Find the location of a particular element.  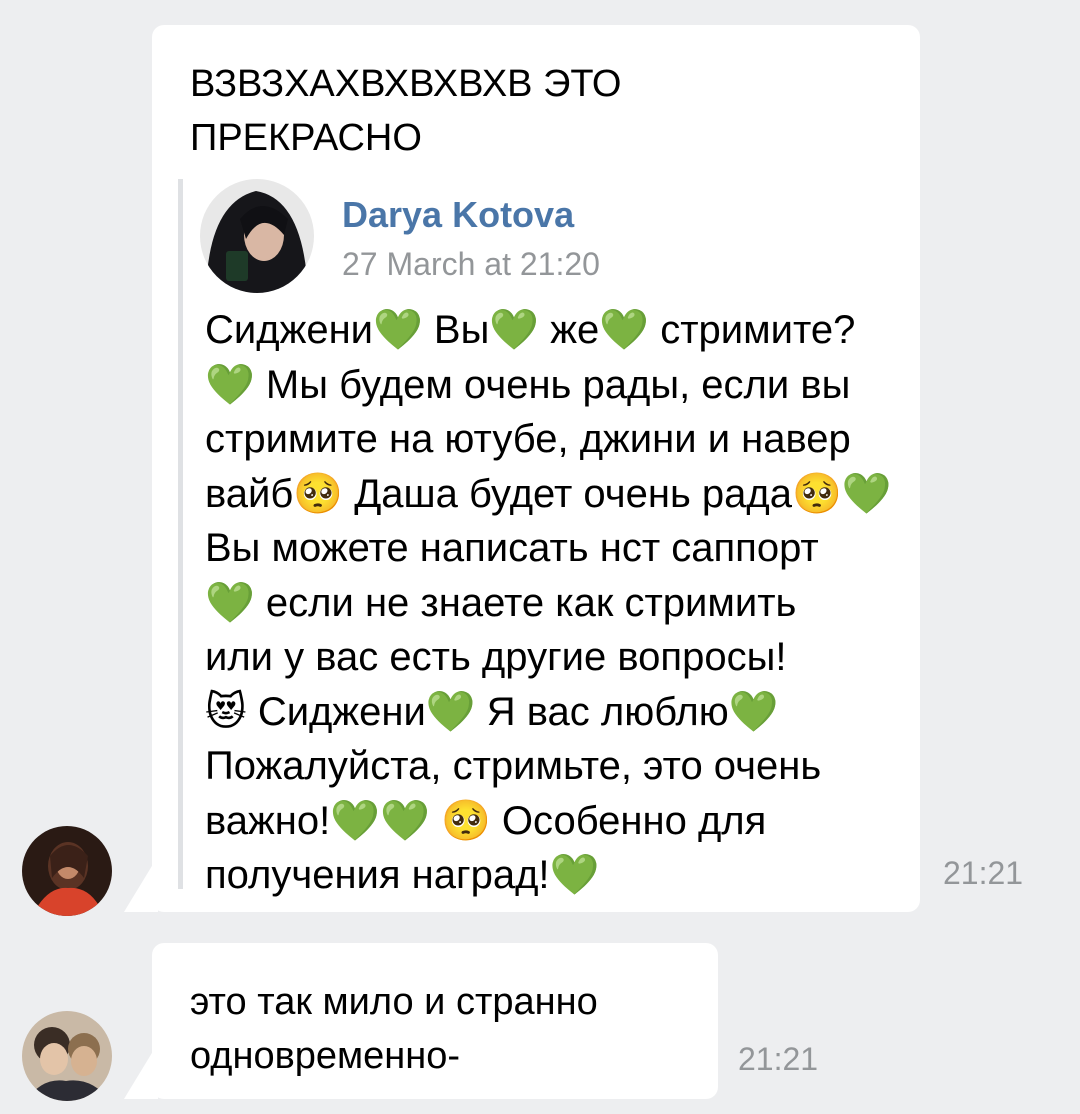

message-bubble: это так мило и странно одновременно- is located at coordinates (435, 1021).